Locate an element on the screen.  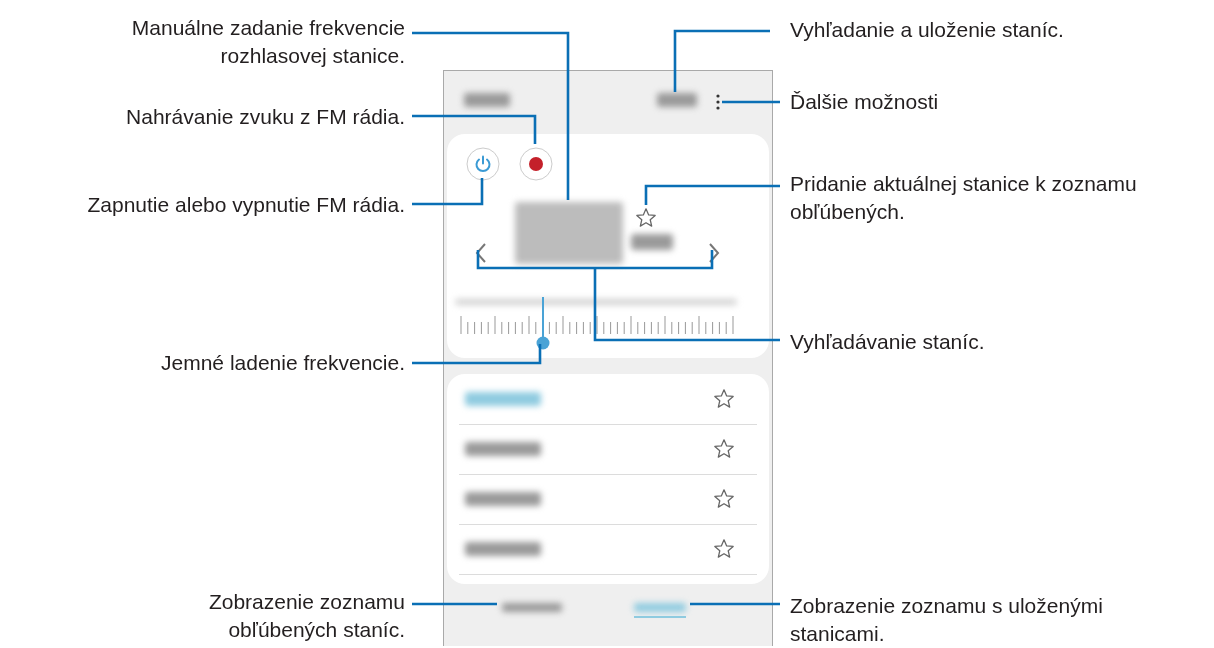
callout-label: Zapnutie alebo vypnutie FM rádia. is located at coordinates (245, 205).